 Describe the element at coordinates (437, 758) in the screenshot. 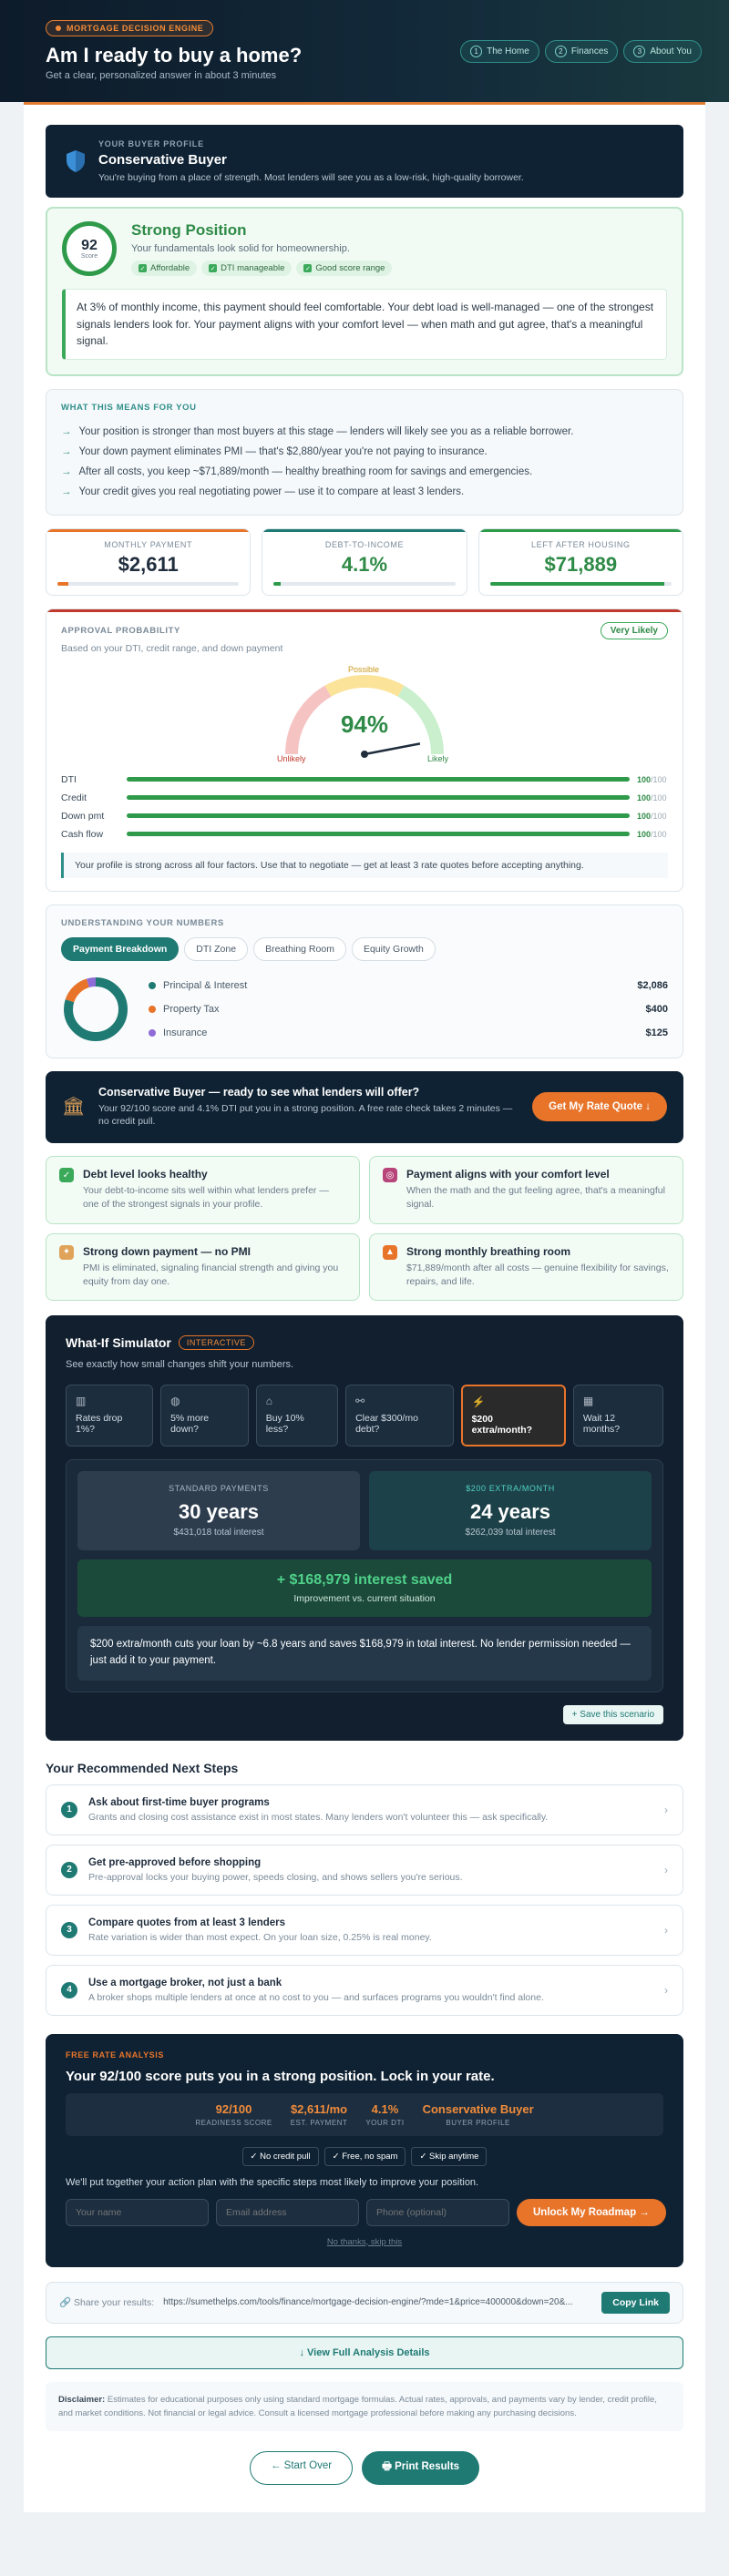

I see `gauge-label-likely: Likely` at that location.